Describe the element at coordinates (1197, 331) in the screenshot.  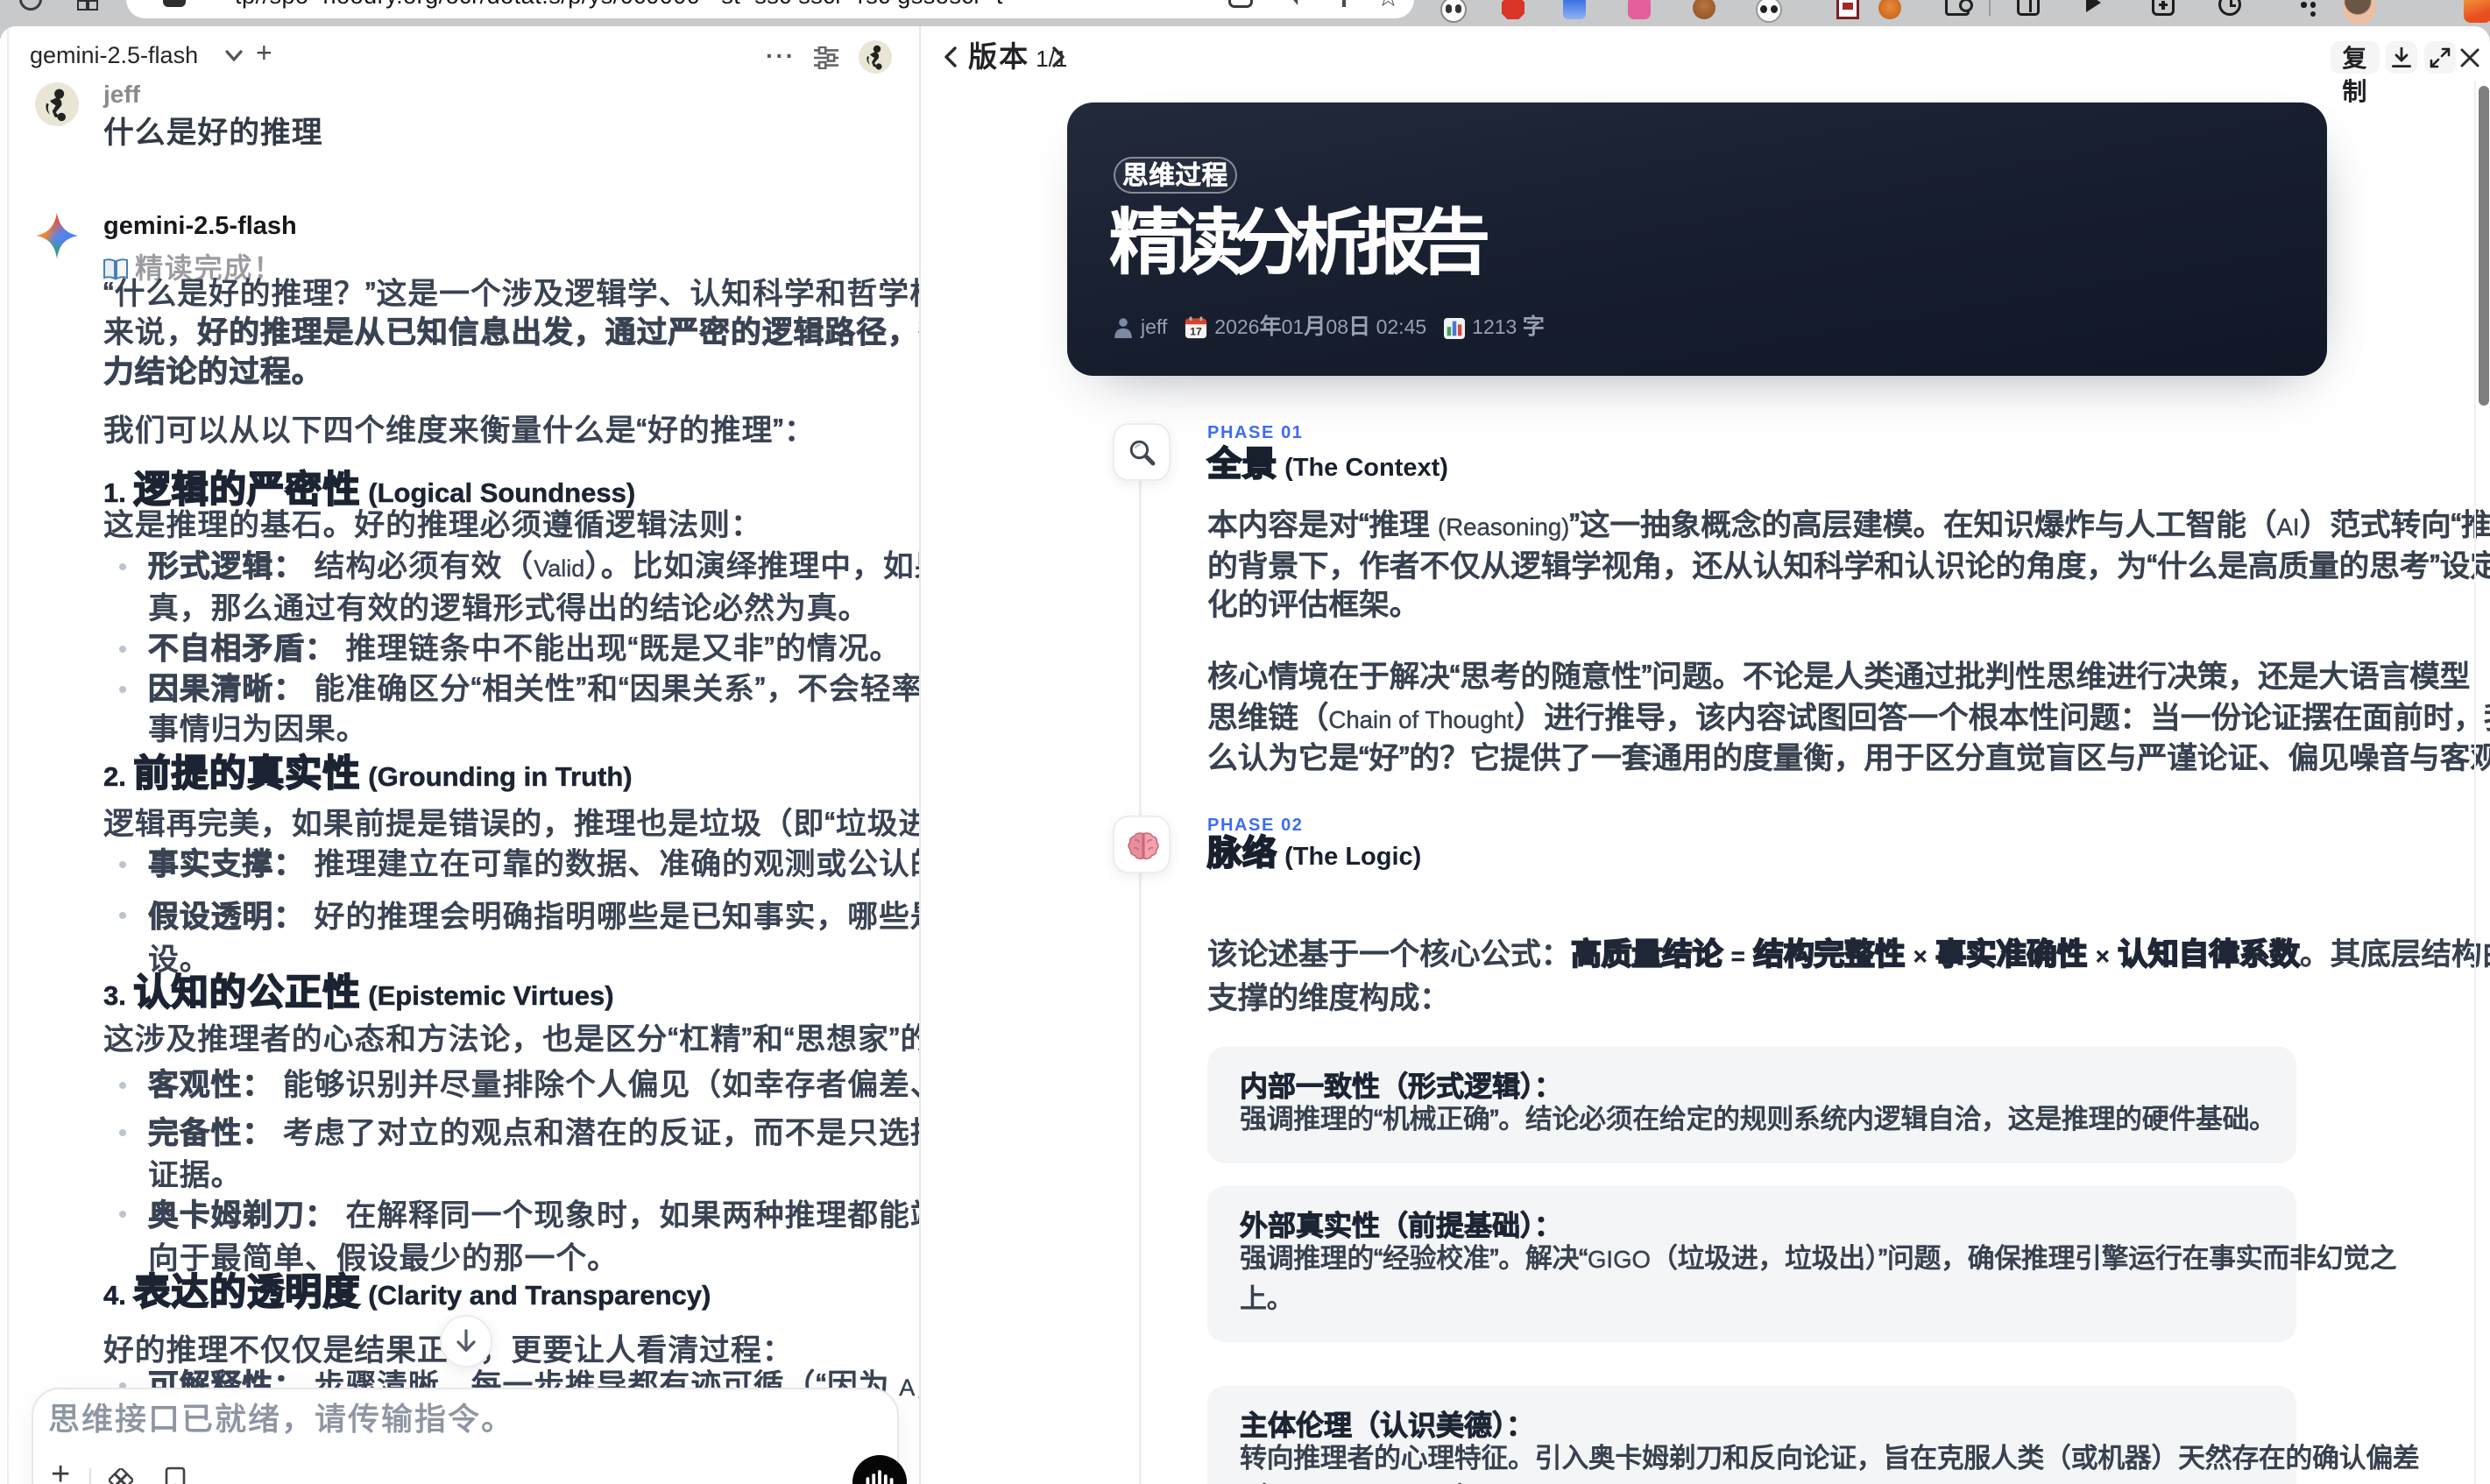
I see `svg-text: 17` at that location.